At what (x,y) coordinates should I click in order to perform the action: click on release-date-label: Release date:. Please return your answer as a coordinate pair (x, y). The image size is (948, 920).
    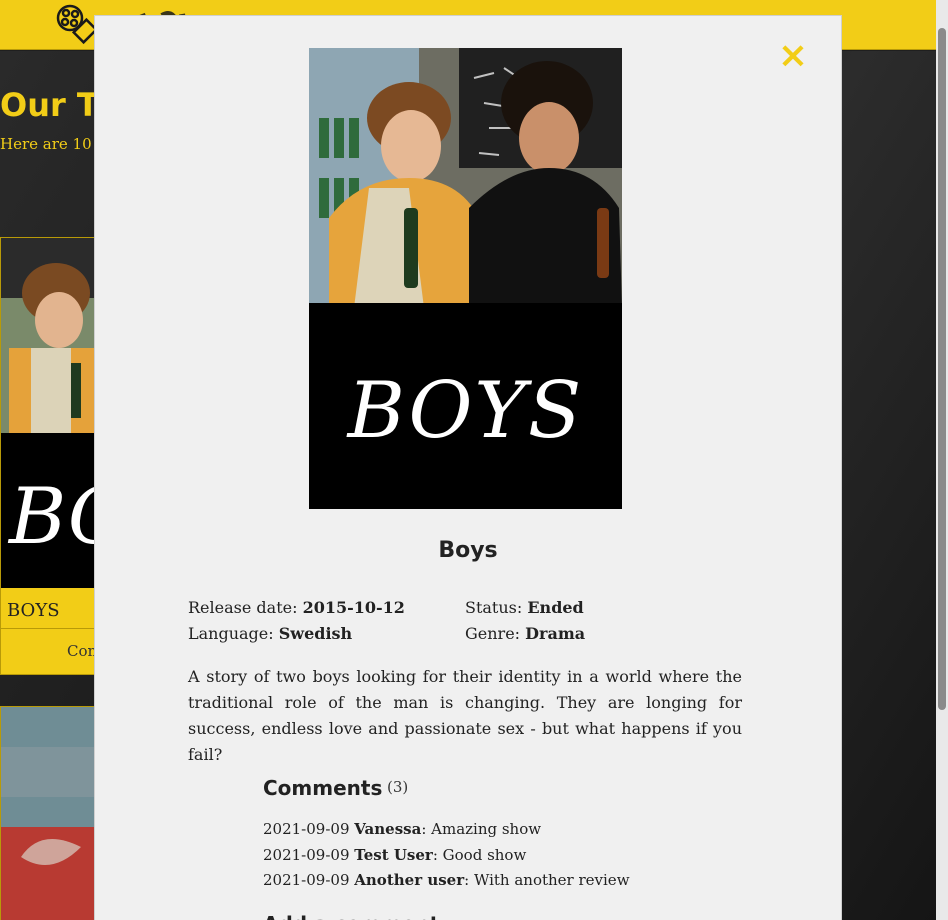
    Looking at the image, I should click on (245, 607).